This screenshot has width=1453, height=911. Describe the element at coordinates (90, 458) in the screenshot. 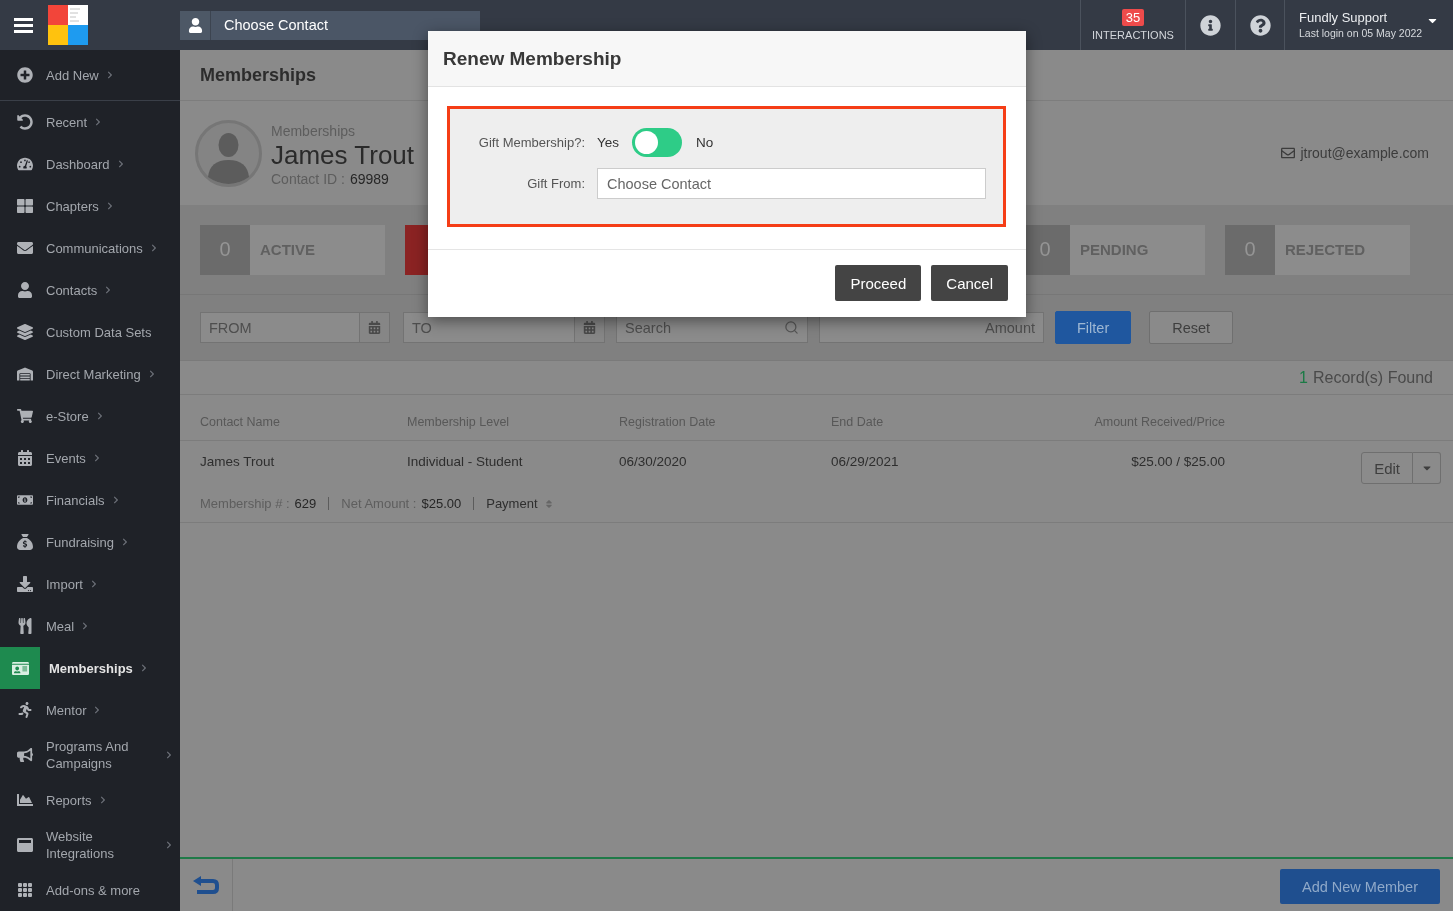

I see `sidebar-item: Events` at that location.